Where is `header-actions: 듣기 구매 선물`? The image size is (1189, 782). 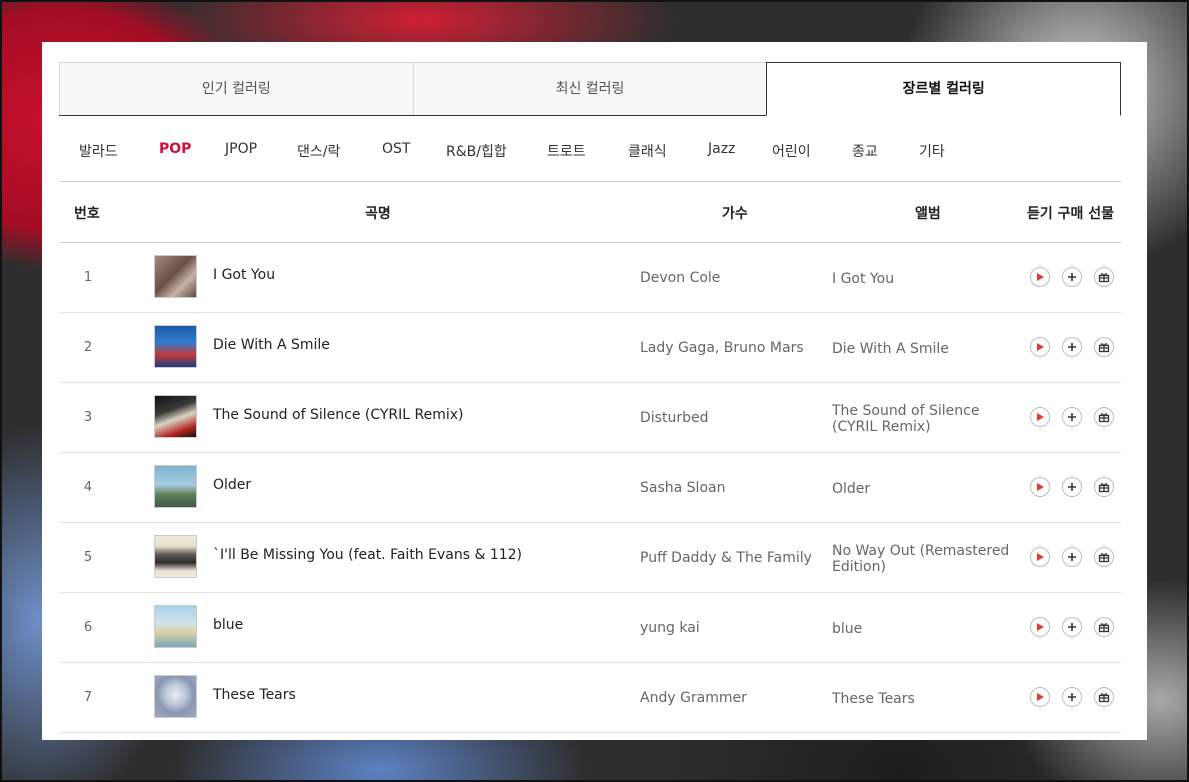 header-actions: 듣기 구매 선물 is located at coordinates (1071, 214).